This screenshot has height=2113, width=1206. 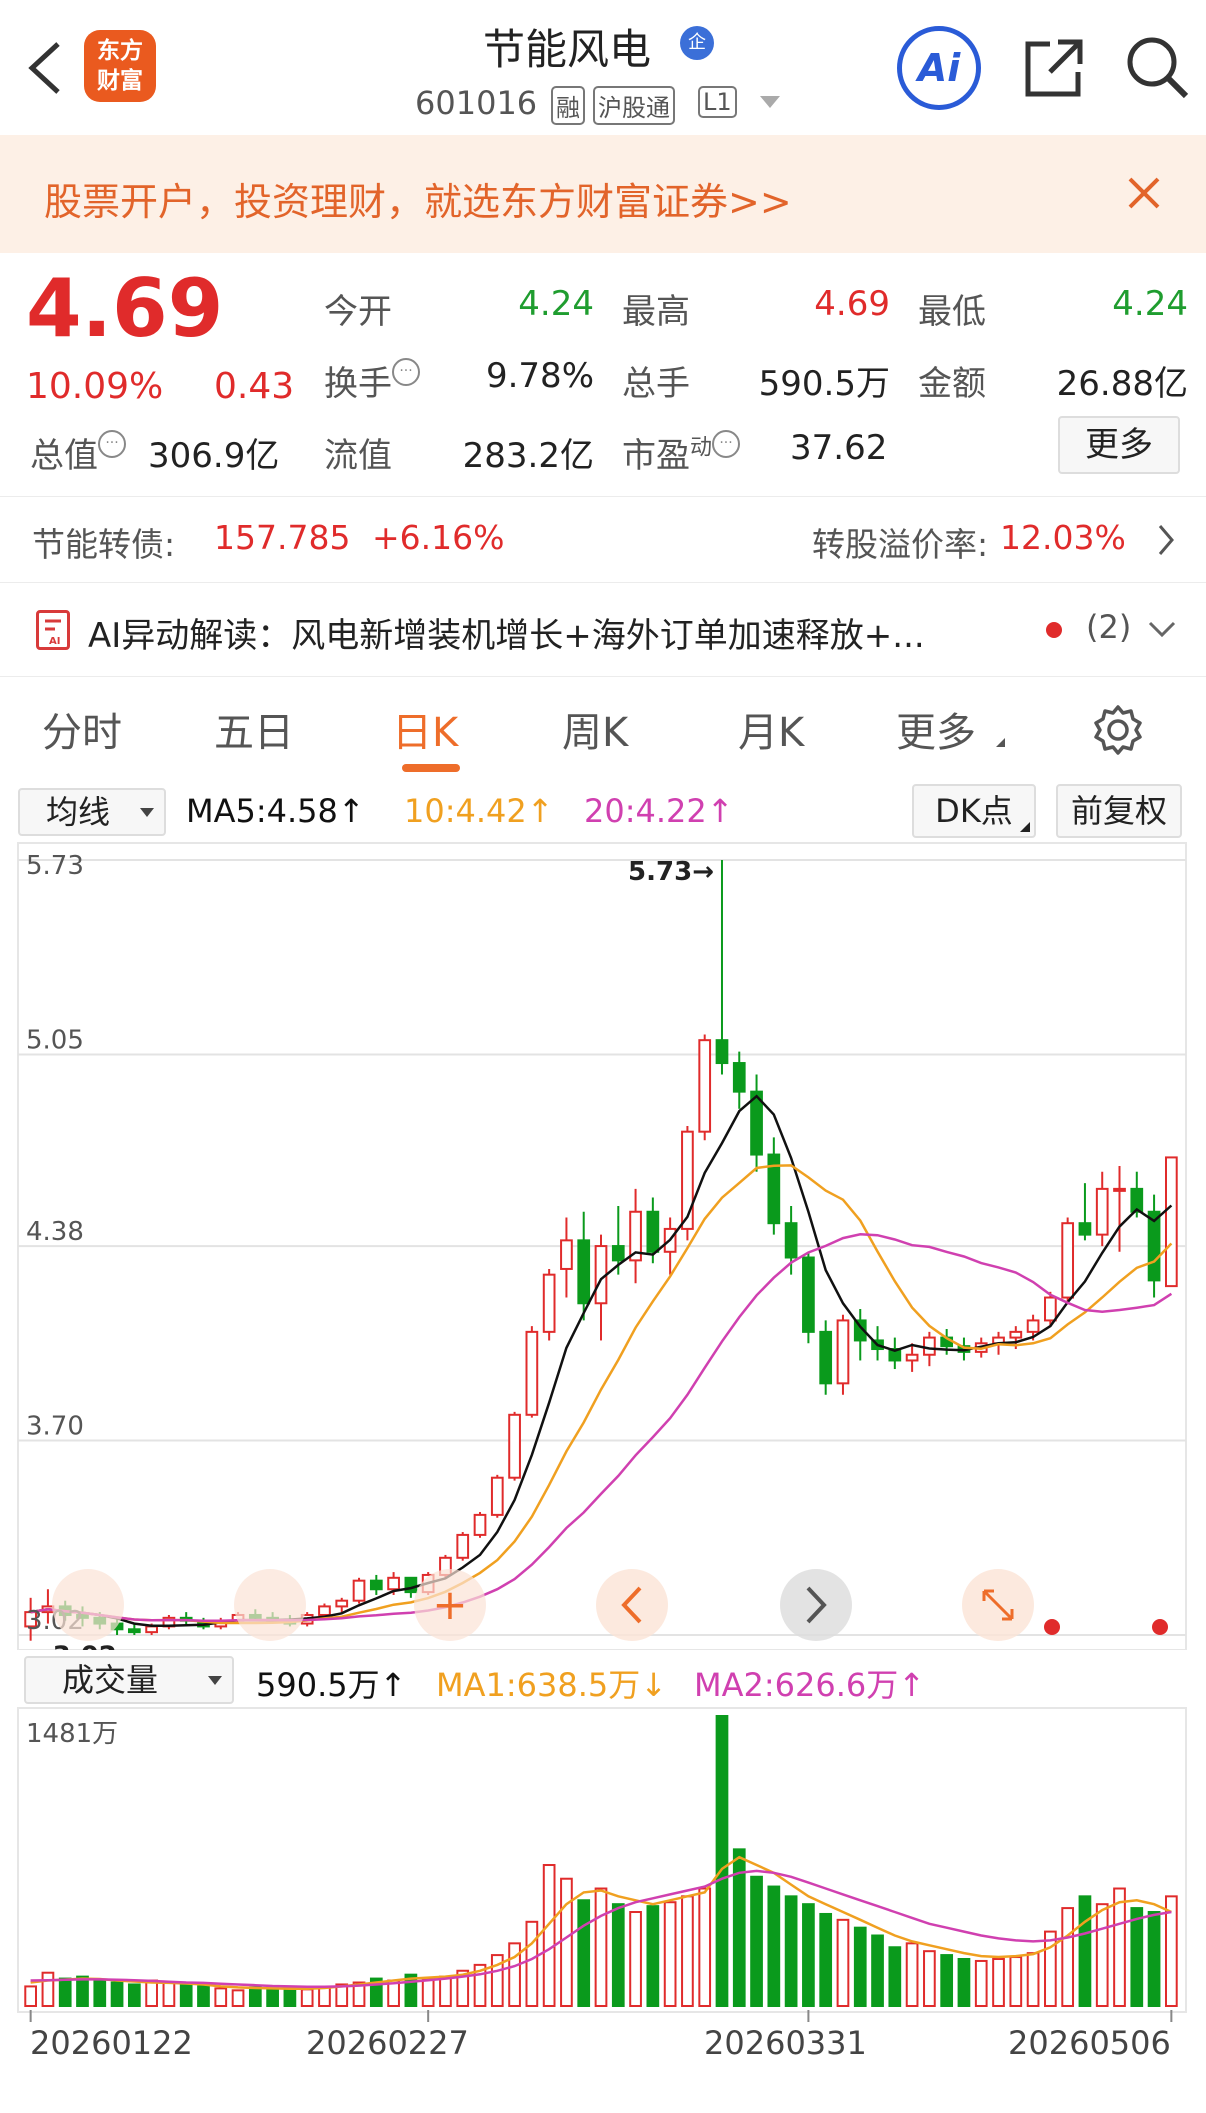 I want to click on volume-indicator-select: 成交量, so click(x=129, y=1680).